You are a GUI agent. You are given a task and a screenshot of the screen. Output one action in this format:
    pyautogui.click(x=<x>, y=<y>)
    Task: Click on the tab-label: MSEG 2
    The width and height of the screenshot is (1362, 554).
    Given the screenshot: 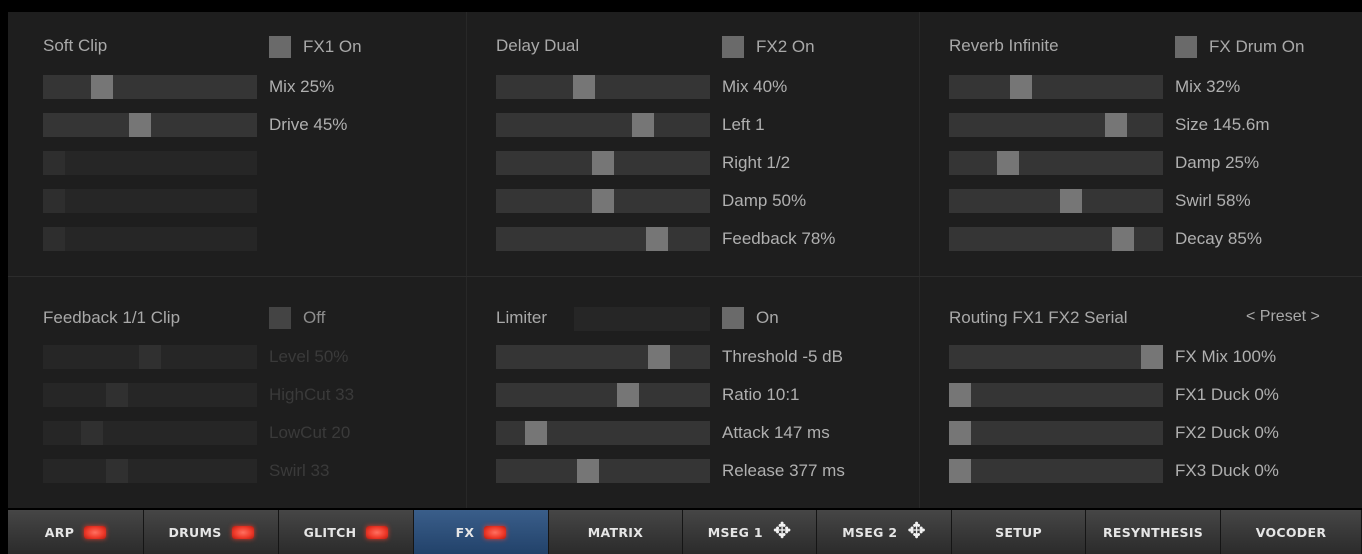 What is the action you would take?
    pyautogui.click(x=870, y=532)
    